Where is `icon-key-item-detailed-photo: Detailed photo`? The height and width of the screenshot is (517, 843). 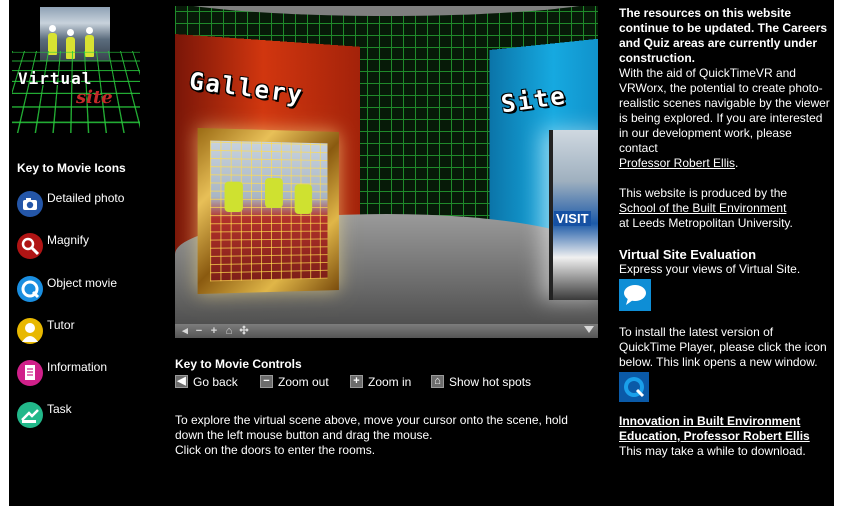 icon-key-item-detailed-photo: Detailed photo is located at coordinates (97, 204).